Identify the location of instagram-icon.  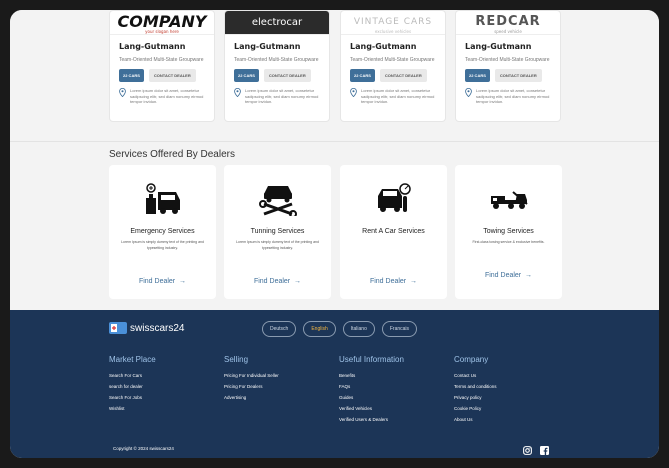
(527, 450).